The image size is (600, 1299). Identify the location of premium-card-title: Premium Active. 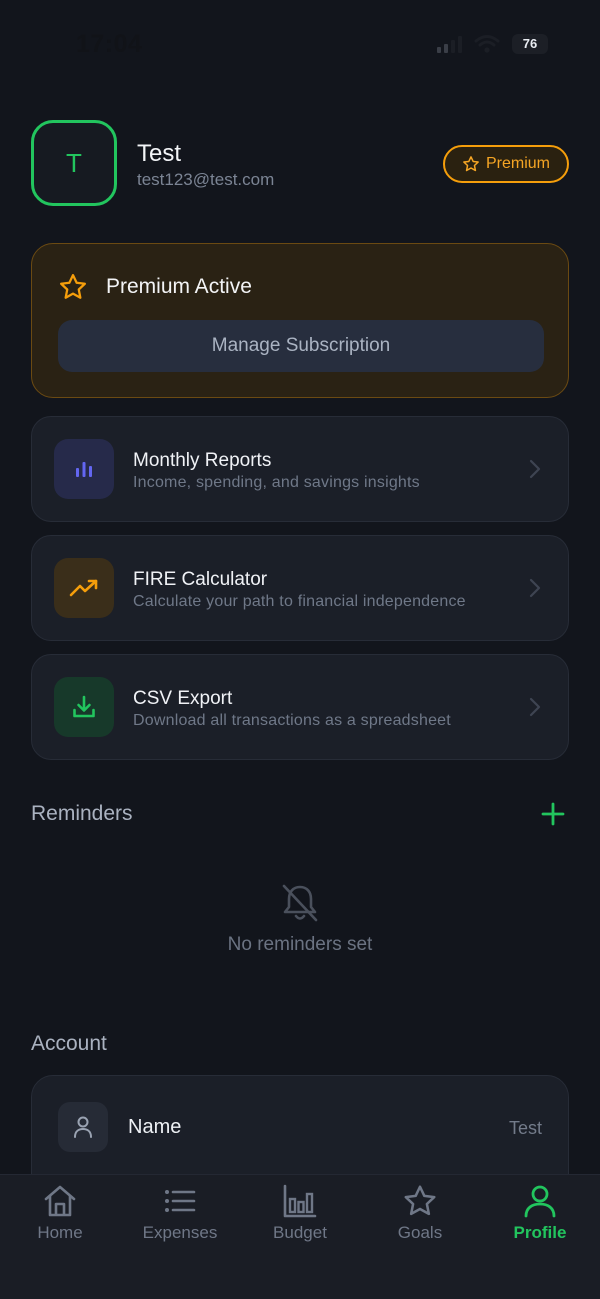
(179, 286).